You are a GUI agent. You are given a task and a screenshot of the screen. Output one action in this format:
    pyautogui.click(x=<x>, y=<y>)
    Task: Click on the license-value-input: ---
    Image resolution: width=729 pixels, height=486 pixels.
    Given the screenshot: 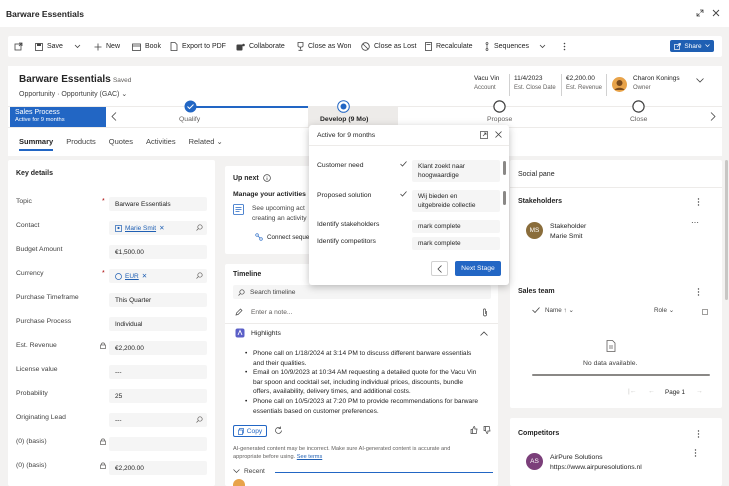 What is the action you would take?
    pyautogui.click(x=158, y=372)
    